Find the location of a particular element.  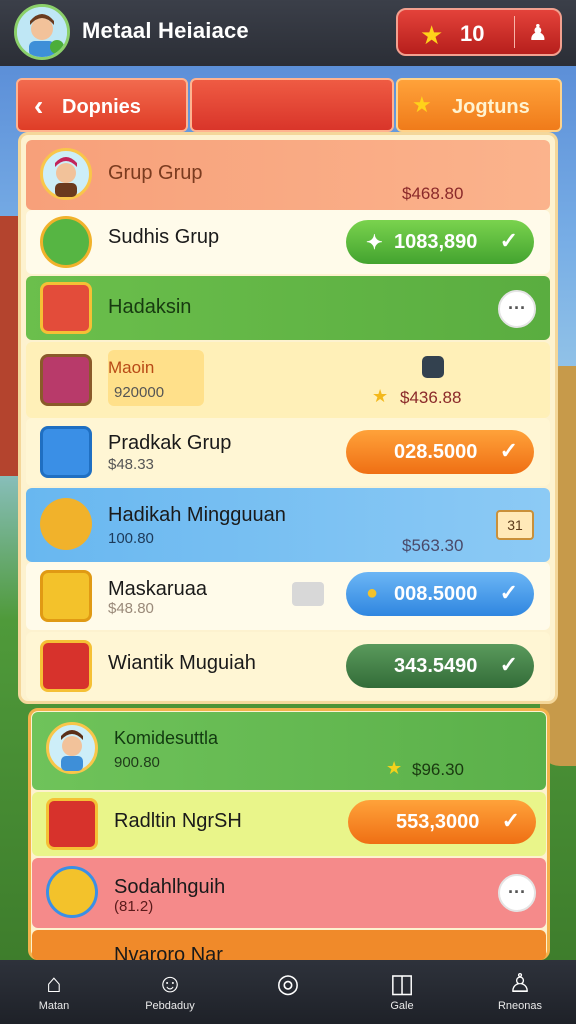

rewards-tab: ★ Jogtuns is located at coordinates (479, 105).